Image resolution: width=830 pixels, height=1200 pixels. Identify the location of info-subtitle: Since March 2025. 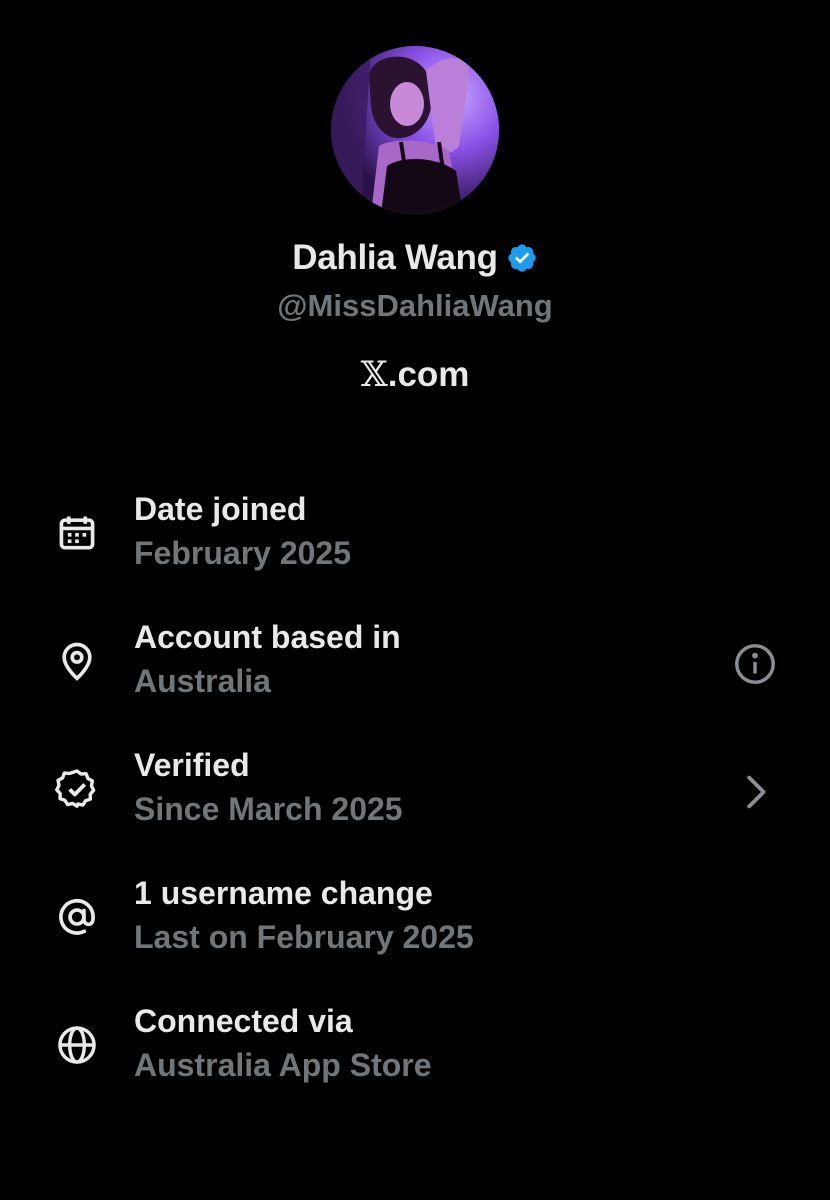
(268, 809).